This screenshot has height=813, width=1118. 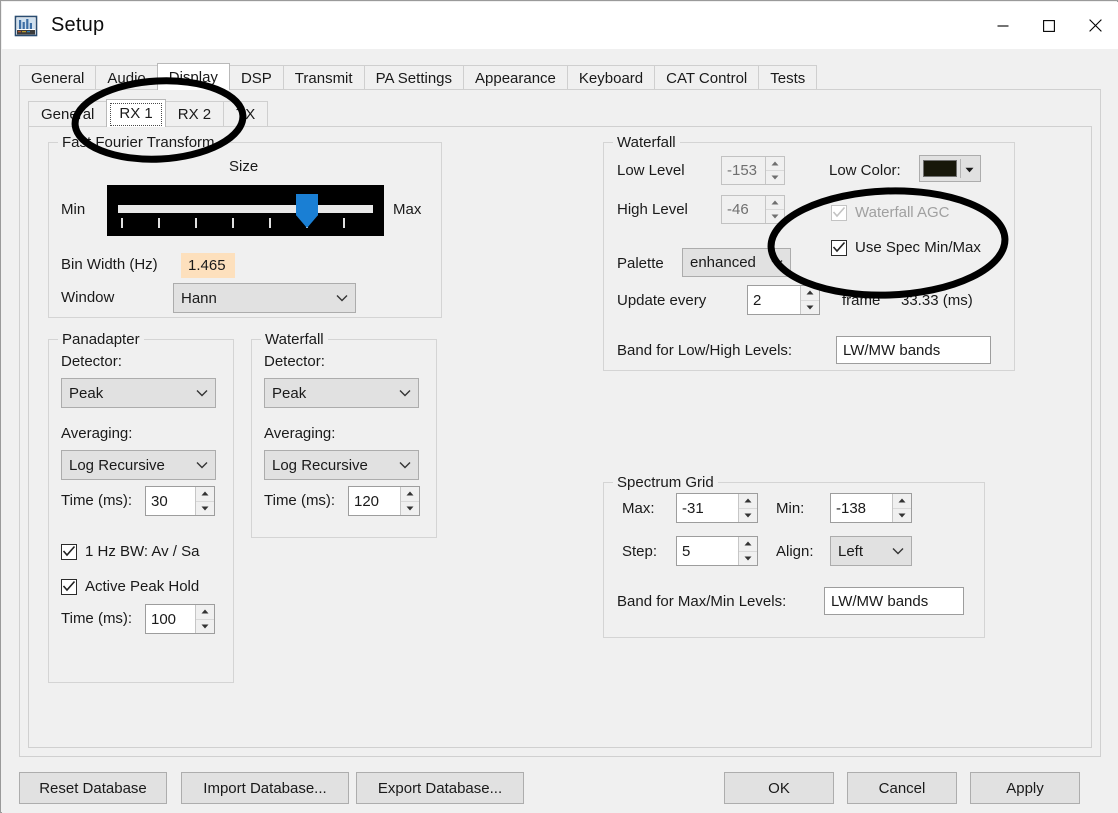 I want to click on sub-tab-tx: TX, so click(x=246, y=114).